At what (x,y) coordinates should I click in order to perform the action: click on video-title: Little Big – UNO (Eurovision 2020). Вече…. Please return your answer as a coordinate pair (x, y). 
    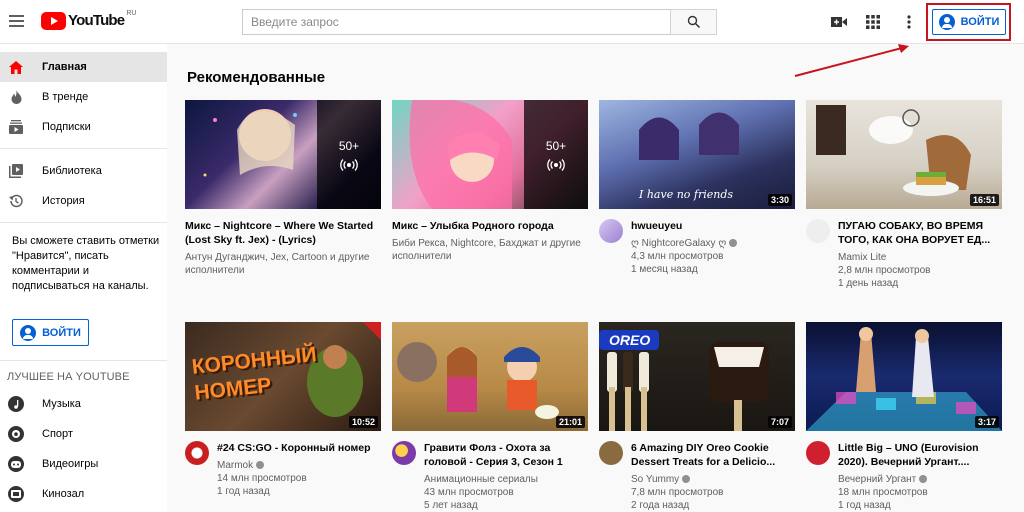
    Looking at the image, I should click on (920, 455).